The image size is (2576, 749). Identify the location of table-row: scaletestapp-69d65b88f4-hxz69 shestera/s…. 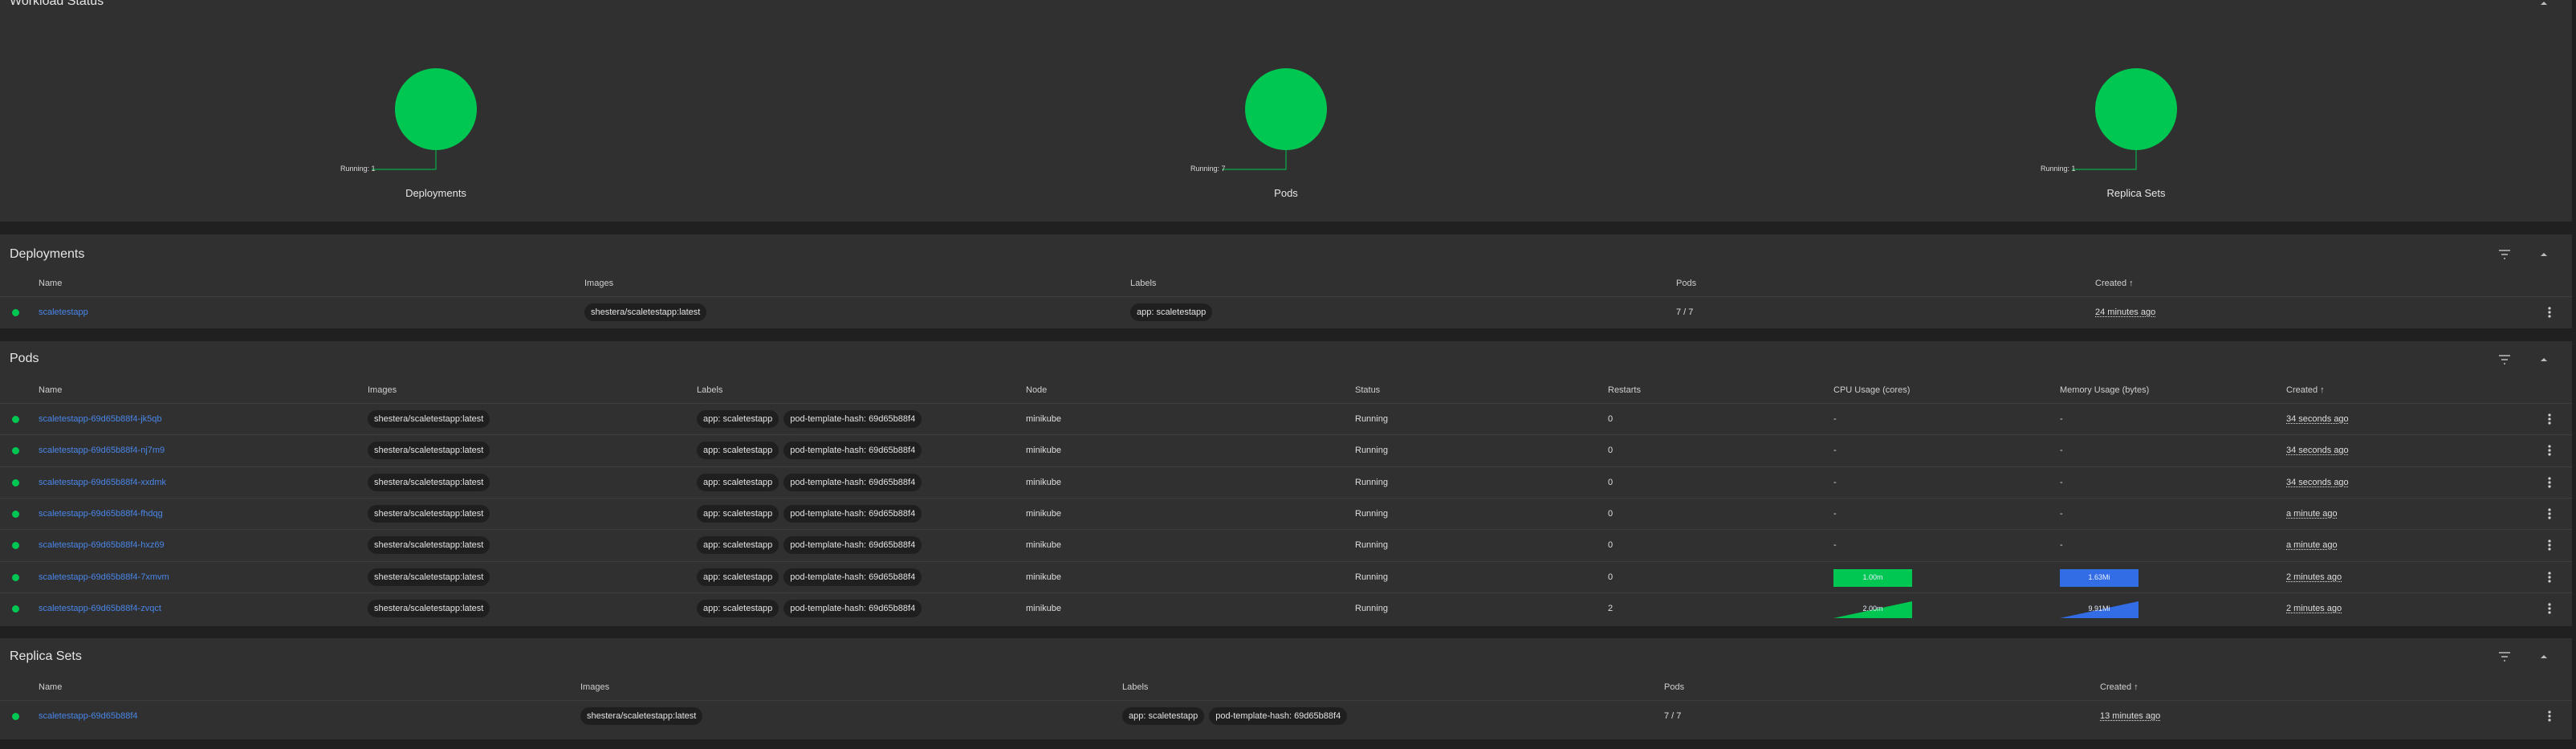
(1286, 544).